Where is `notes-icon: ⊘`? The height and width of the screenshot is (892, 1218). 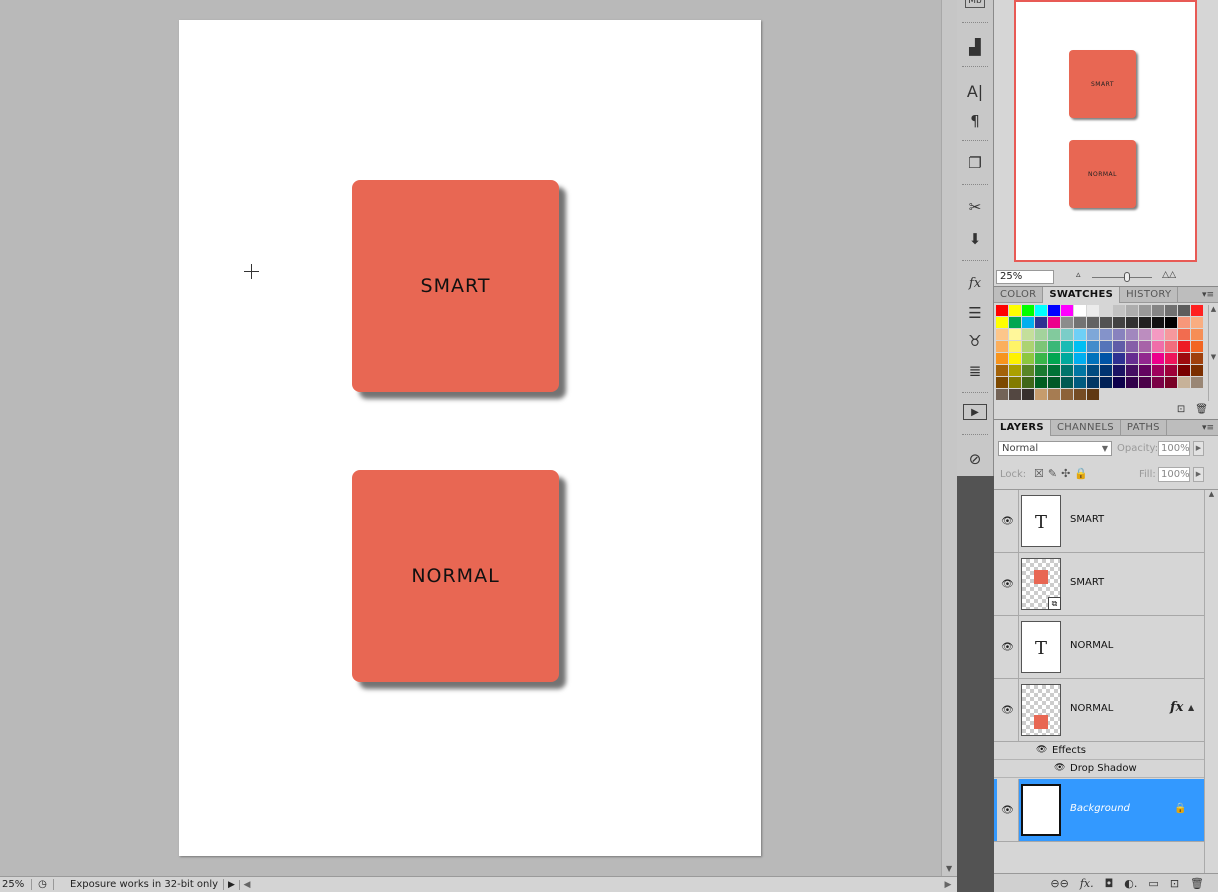
notes-icon: ⊘ is located at coordinates (975, 459).